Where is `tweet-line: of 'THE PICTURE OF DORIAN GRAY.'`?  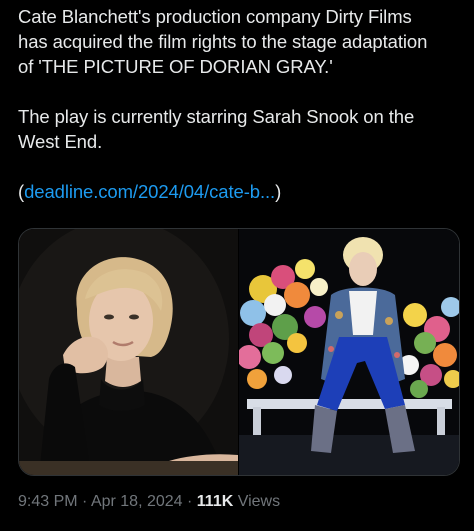
tweet-line: of 'THE PICTURE OF DORIAN GRAY.' is located at coordinates (175, 66).